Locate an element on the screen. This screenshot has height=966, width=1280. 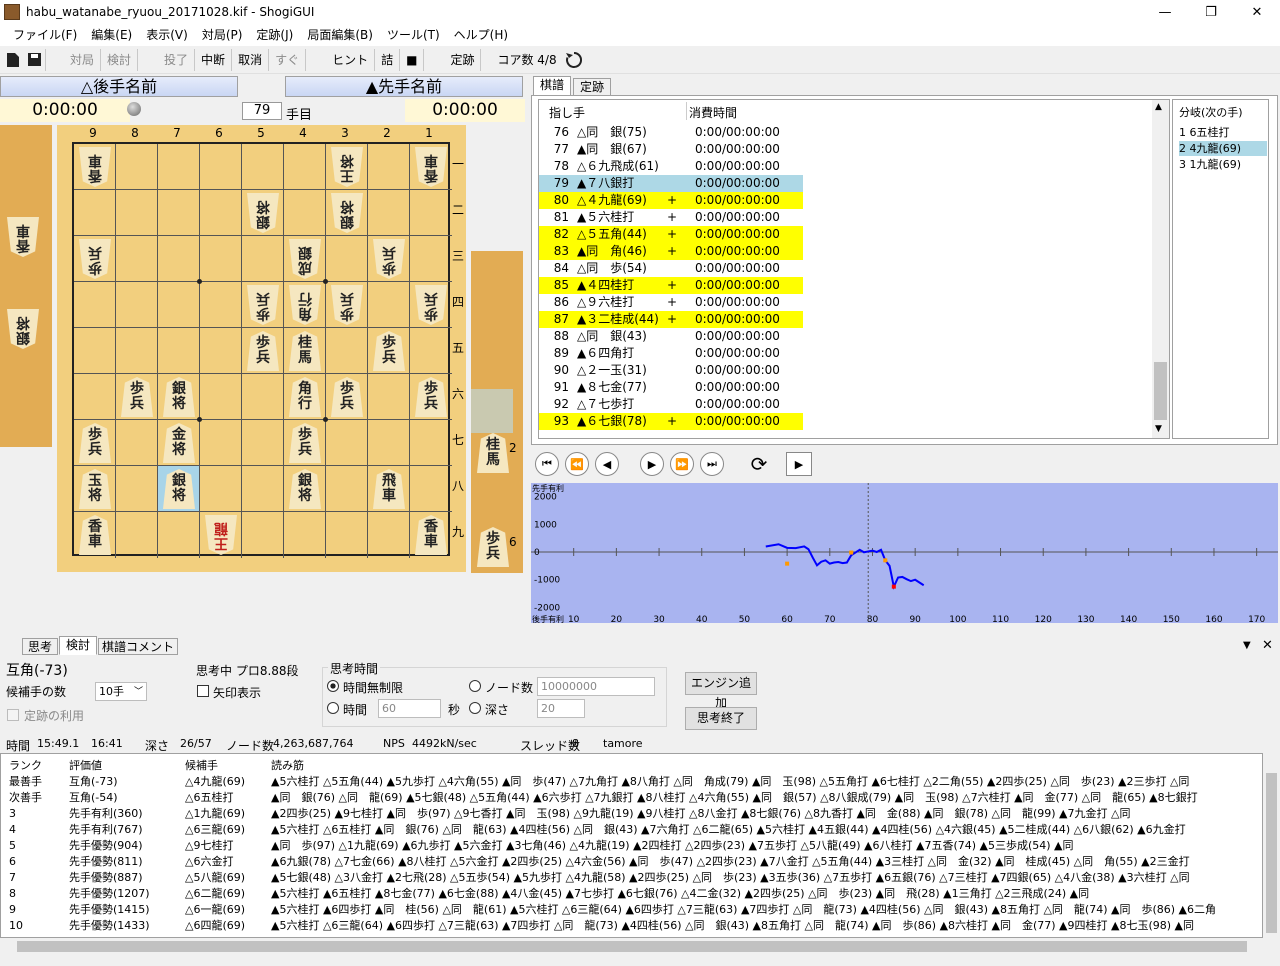
sente-piece: 飛車 is located at coordinates (389, 489).